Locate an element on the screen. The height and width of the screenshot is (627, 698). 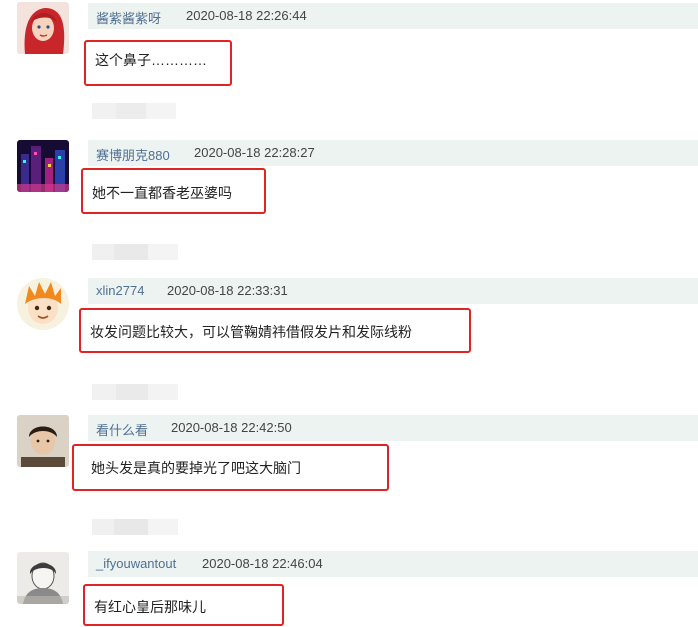
comment-text: 她头发是真的要掉光了吧这大脑门 is located at coordinates (196, 468).